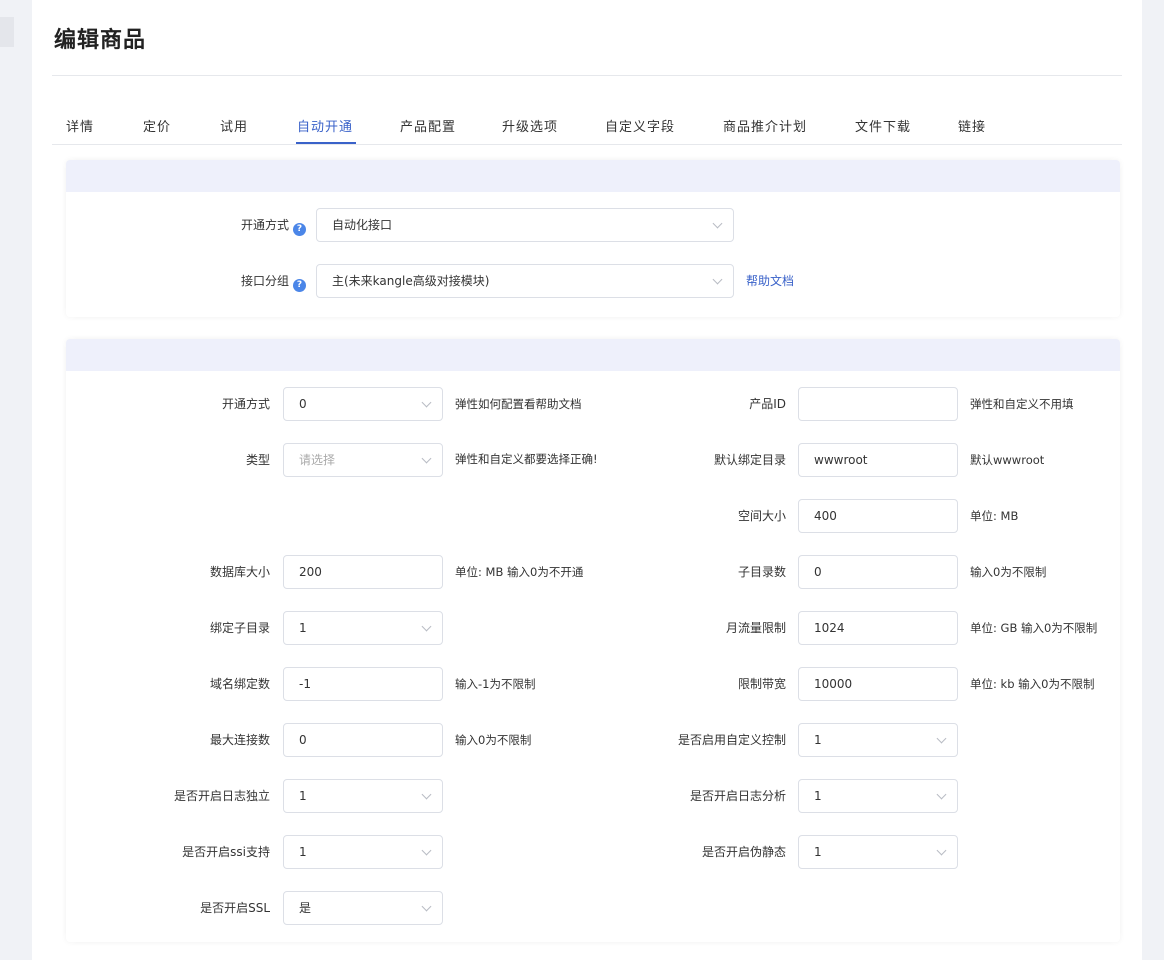  Describe the element at coordinates (1008, 572) in the screenshot. I see `subdir-count-hint: 输入0为不限制` at that location.